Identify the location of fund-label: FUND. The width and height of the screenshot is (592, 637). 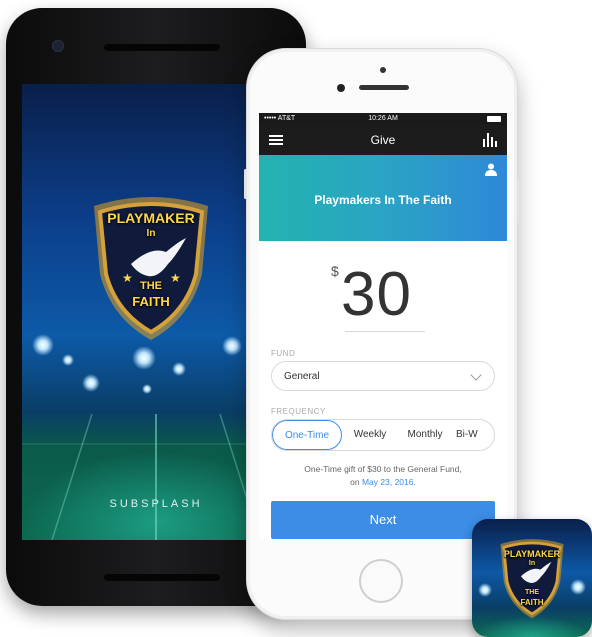
(283, 353).